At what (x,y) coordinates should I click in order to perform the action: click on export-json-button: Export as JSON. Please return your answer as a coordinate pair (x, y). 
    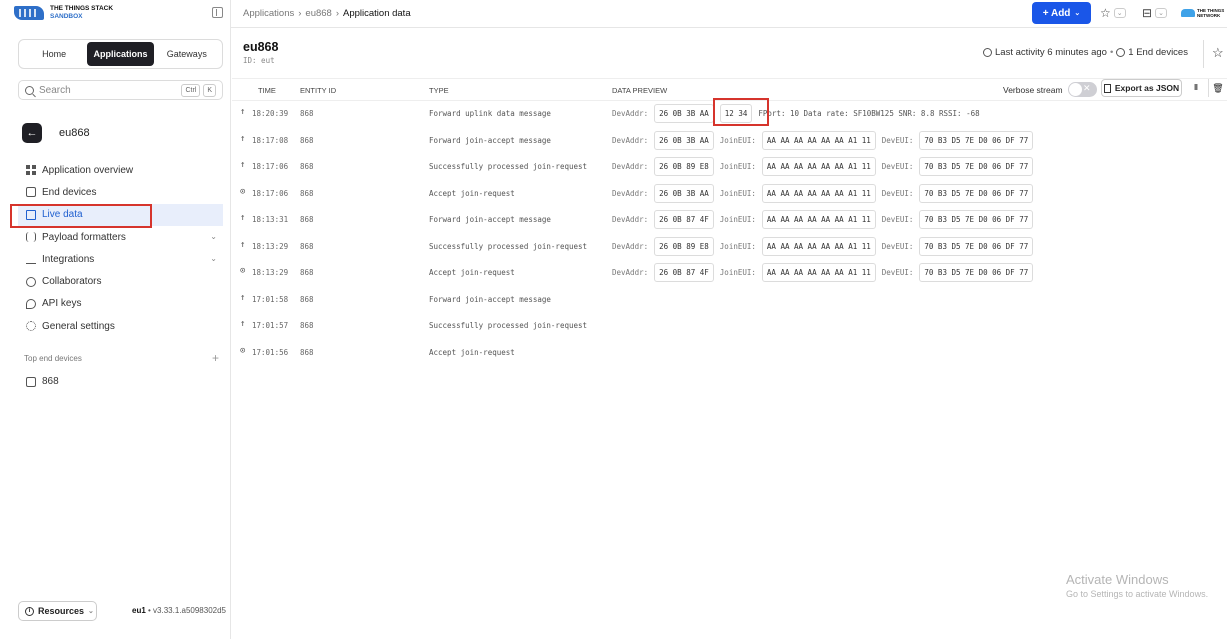
    Looking at the image, I should click on (1141, 88).